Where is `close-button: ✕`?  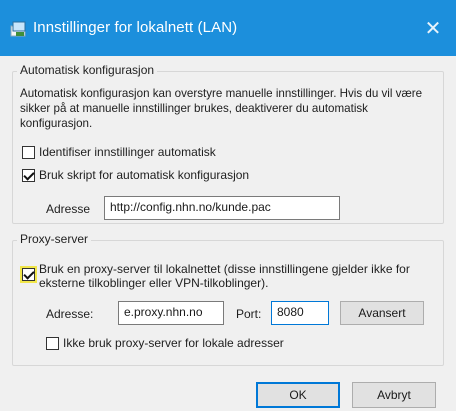
close-button: ✕ is located at coordinates (433, 28).